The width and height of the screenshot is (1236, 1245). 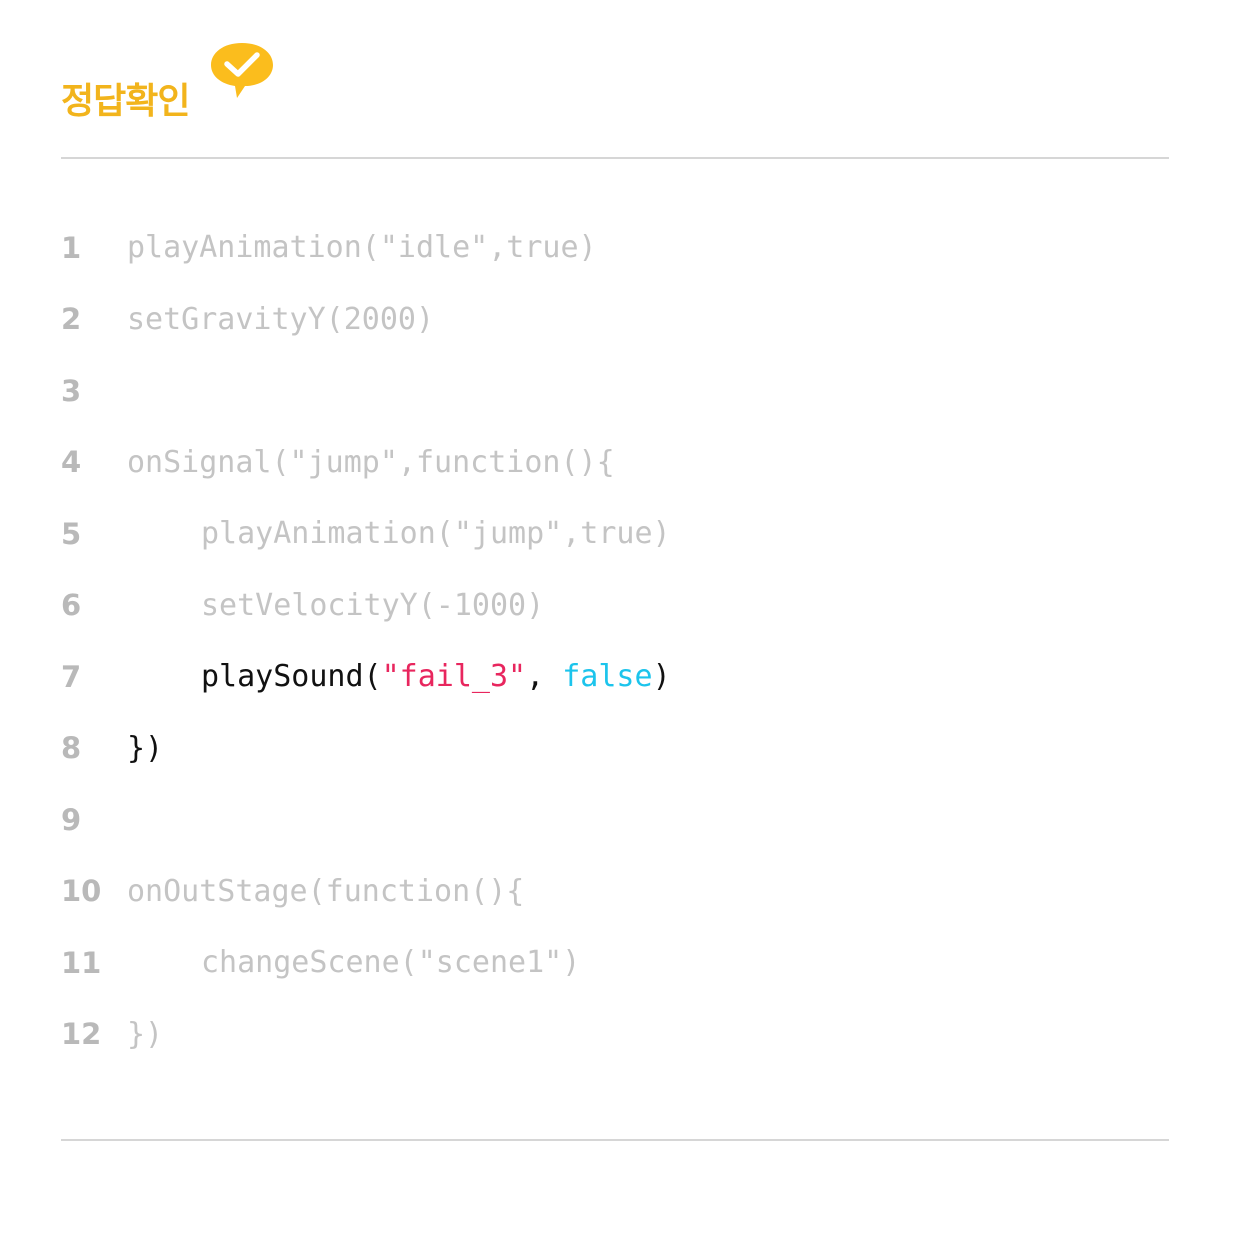 What do you see at coordinates (81, 1034) in the screenshot?
I see `line-number: 12` at bounding box center [81, 1034].